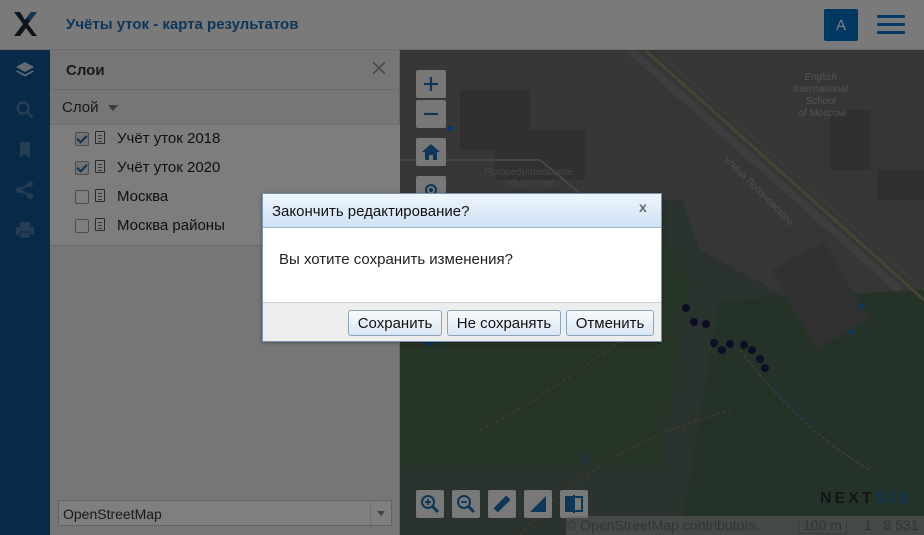  Describe the element at coordinates (396, 259) in the screenshot. I see `dialog-message: Вы хотите сохранить изменения?` at that location.